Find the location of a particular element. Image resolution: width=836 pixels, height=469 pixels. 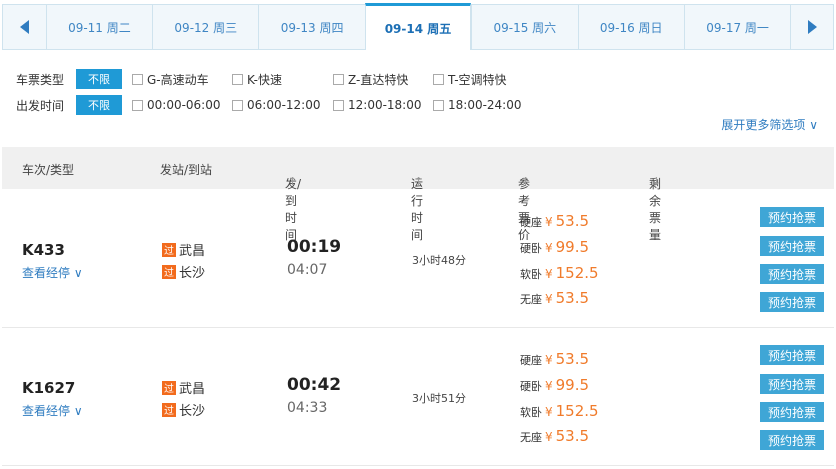

col-train: 车次/类型 is located at coordinates (48, 170).